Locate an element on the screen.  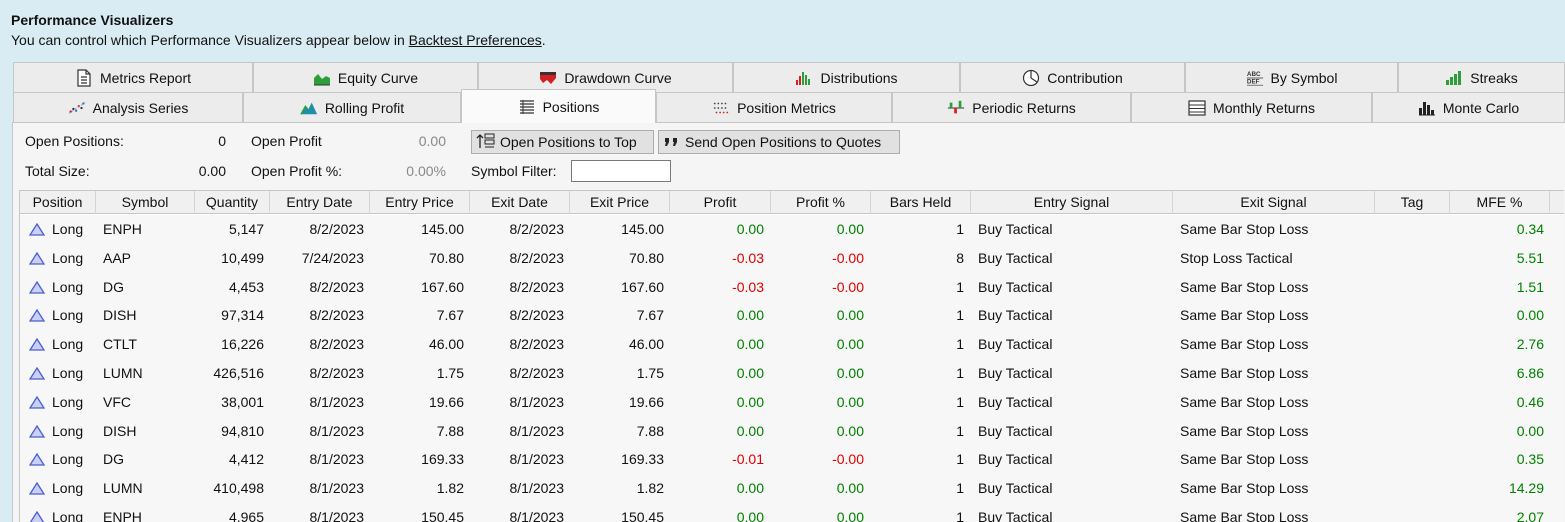
cell-quantity: 4,412 is located at coordinates (246, 459).